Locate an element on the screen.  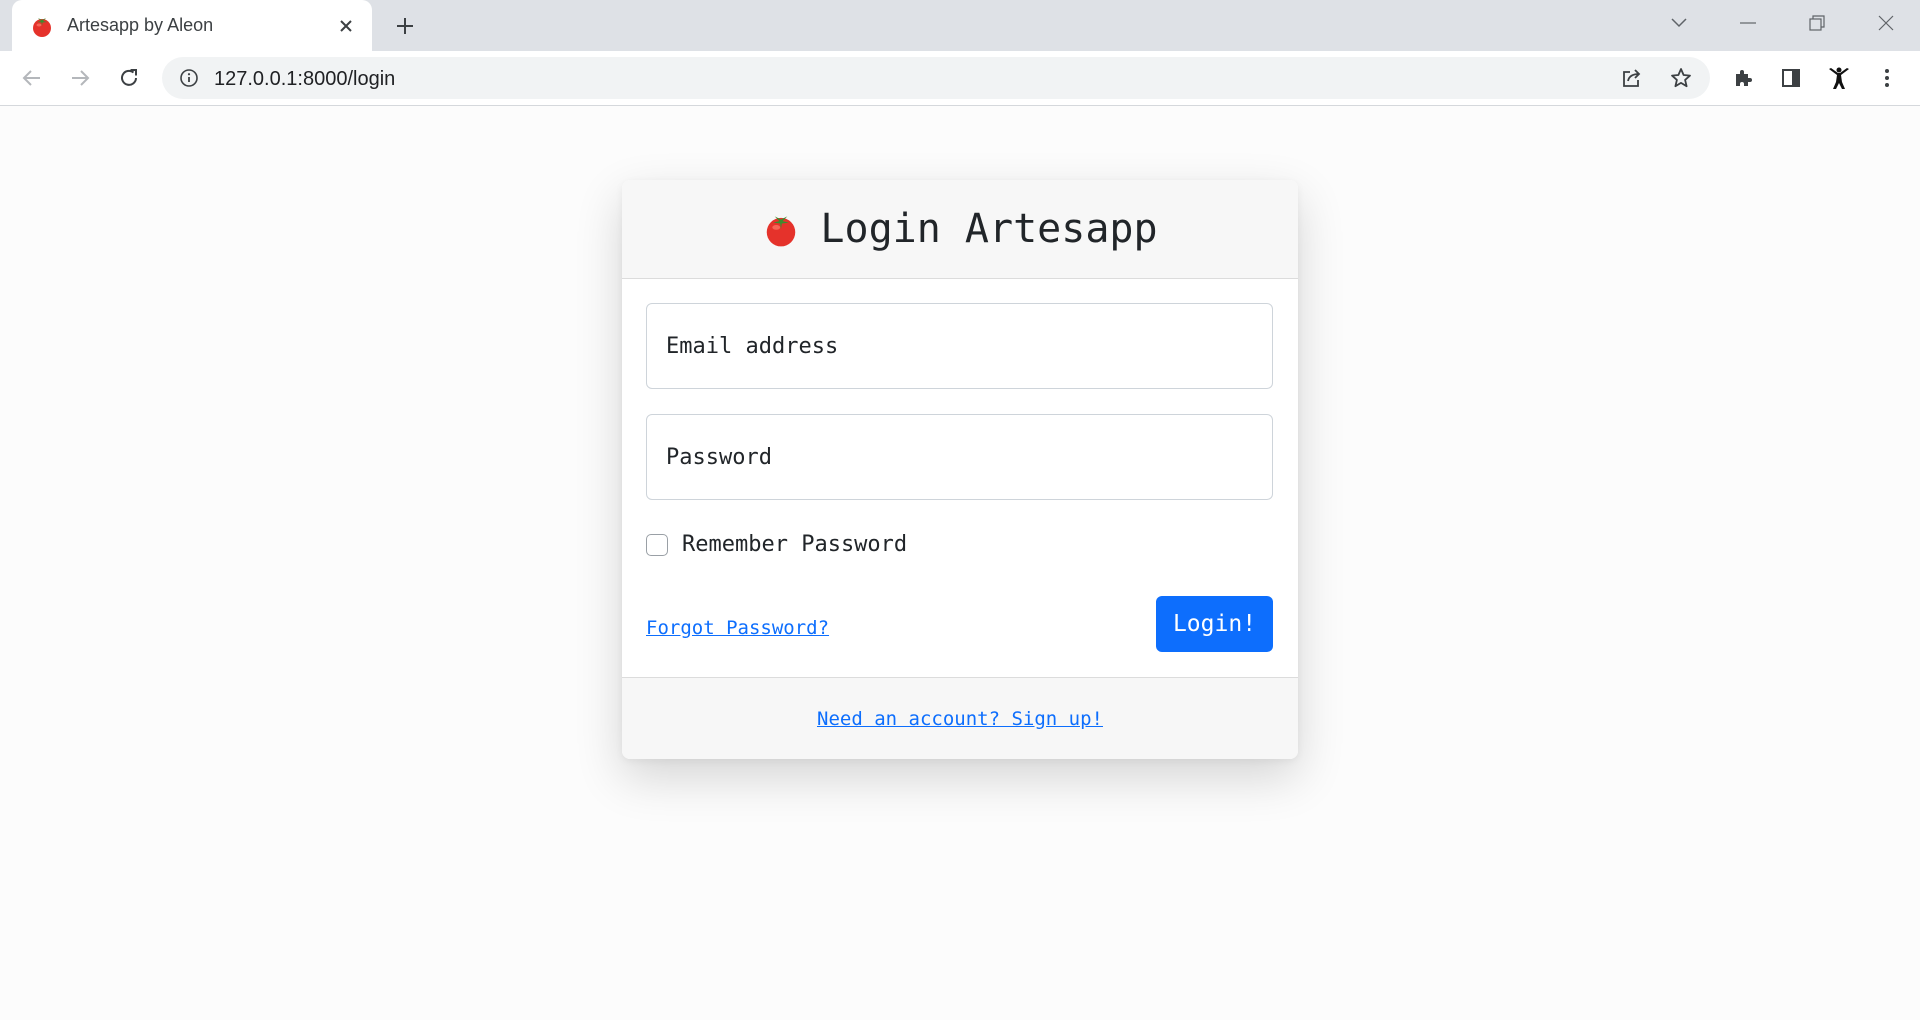
login-card-footer: Need an account? Sign up! is located at coordinates (960, 718).